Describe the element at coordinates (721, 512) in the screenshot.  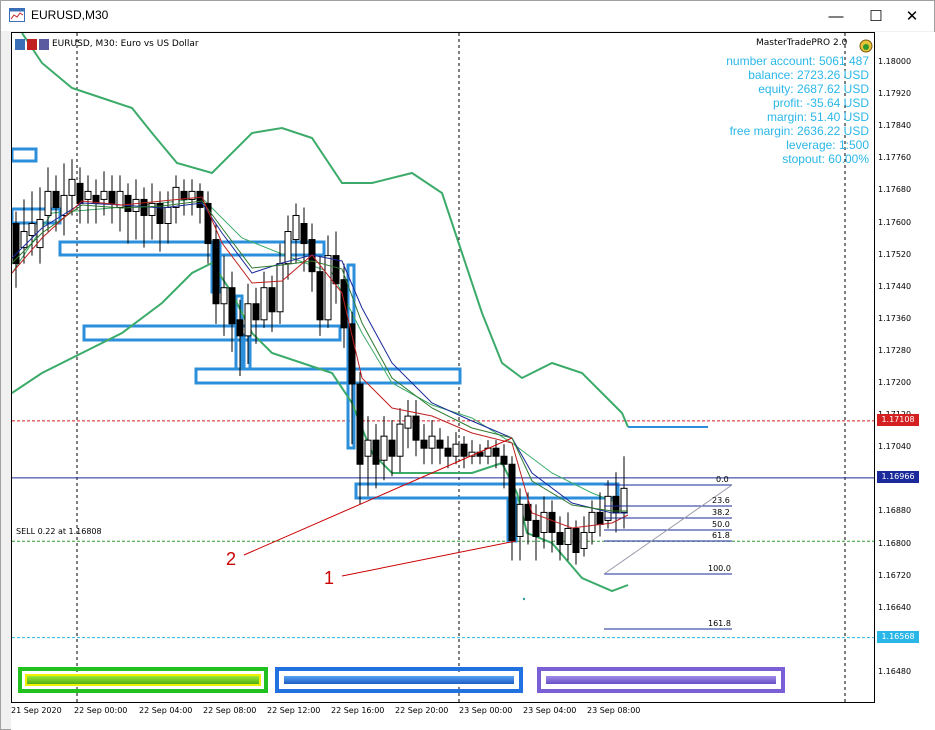
I see `fib-level-38-2: 38.2` at that location.